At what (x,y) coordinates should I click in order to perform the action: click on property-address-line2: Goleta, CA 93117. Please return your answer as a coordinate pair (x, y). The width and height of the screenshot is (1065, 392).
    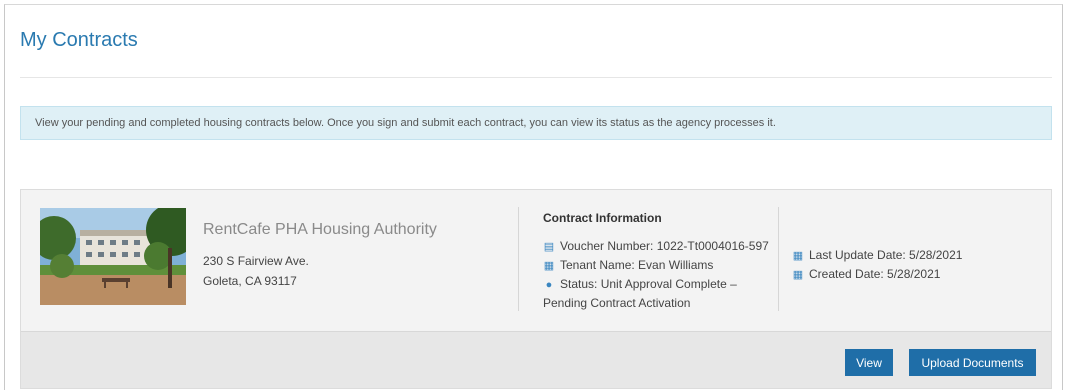
    Looking at the image, I should click on (250, 281).